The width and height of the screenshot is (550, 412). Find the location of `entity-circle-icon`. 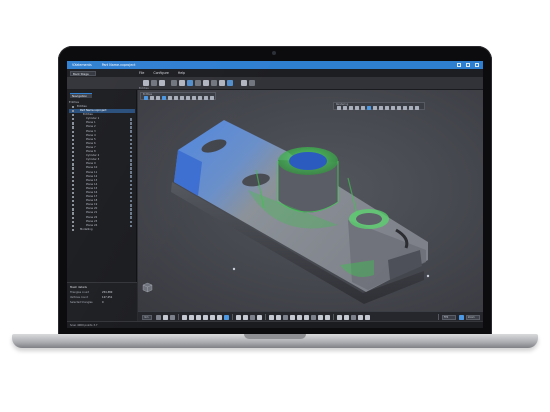

entity-circle-icon is located at coordinates (222, 83).